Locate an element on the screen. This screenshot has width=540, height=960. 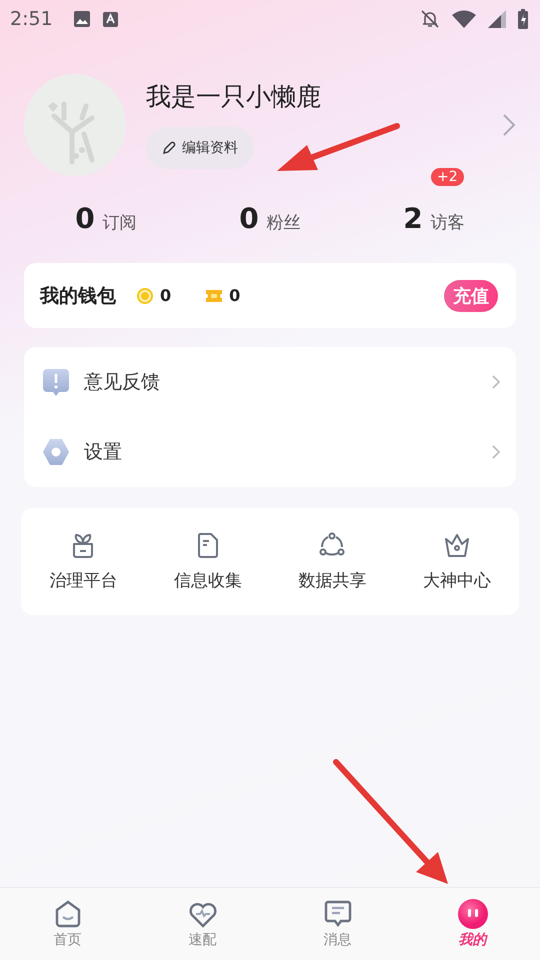
tool-item: 治理平台 is located at coordinates (83, 561).